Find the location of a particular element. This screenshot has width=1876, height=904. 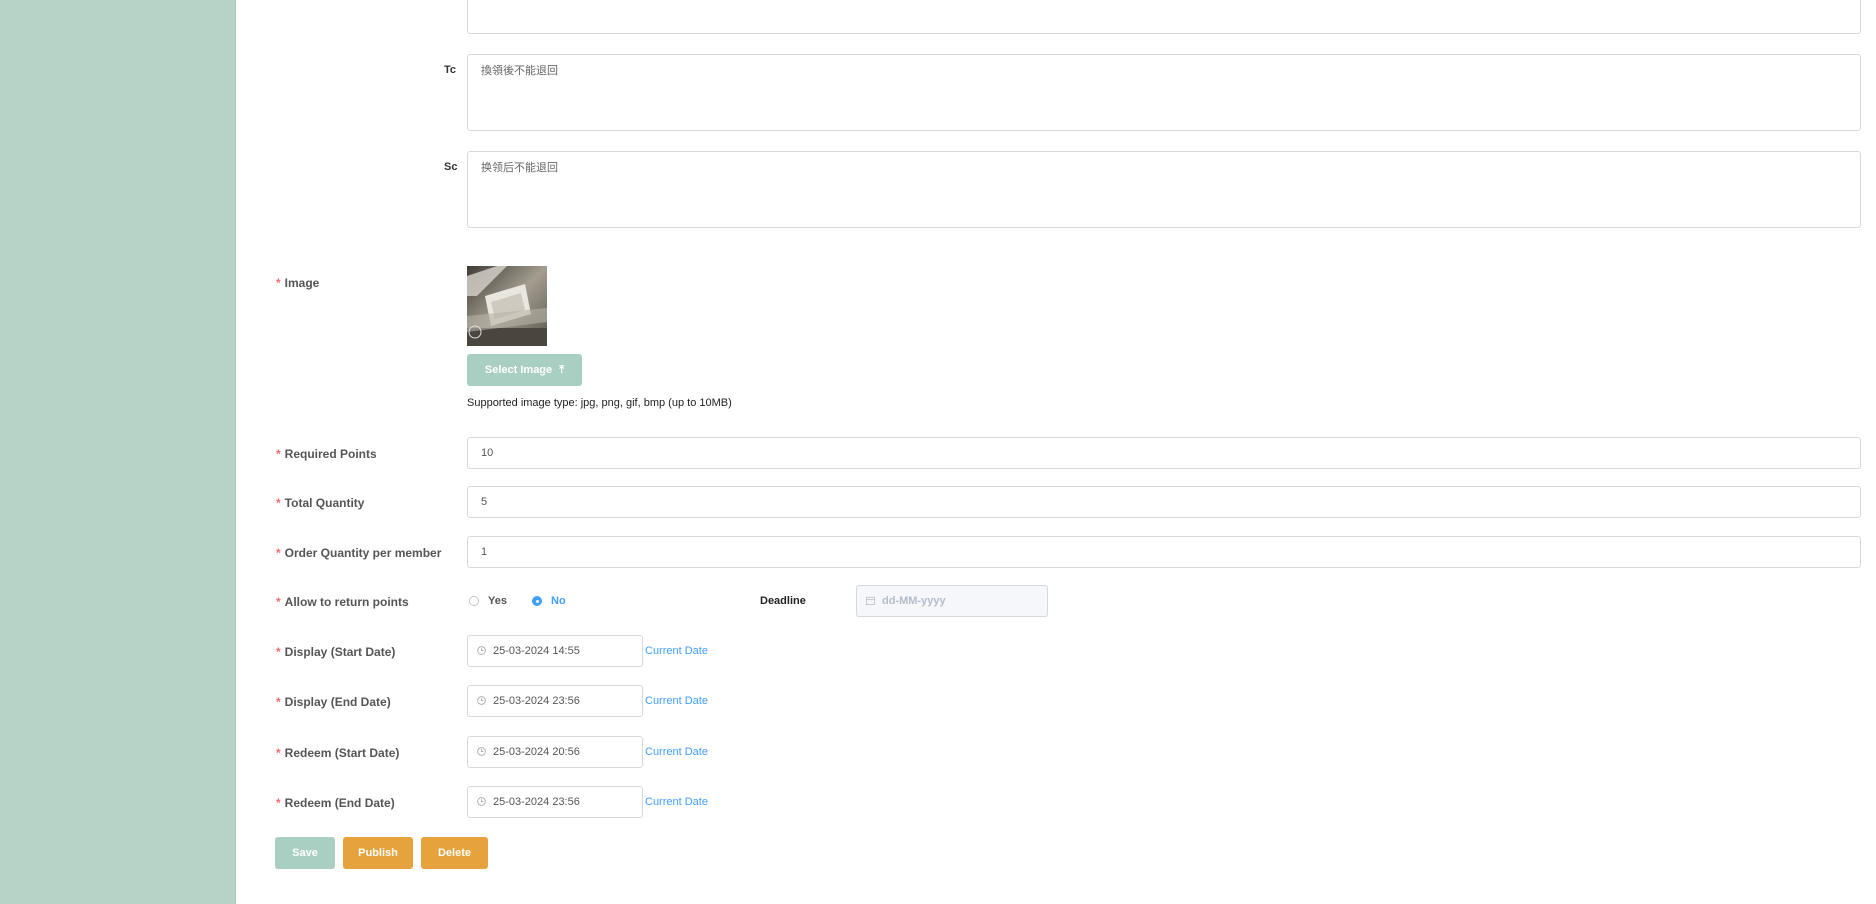

tc-label: Tc is located at coordinates (450, 70).